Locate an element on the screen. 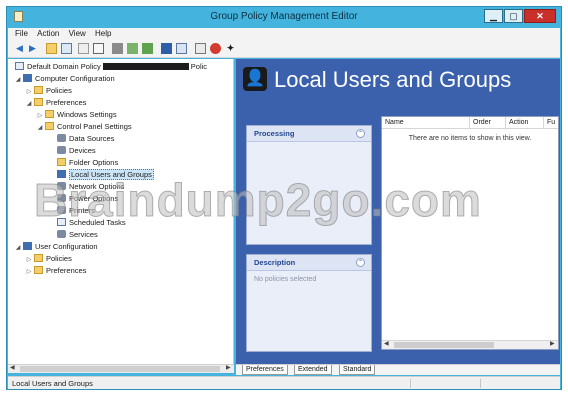 Image resolution: width=568 pixels, height=396 pixels. column-headers: Name Order Action Fu is located at coordinates (470, 123).